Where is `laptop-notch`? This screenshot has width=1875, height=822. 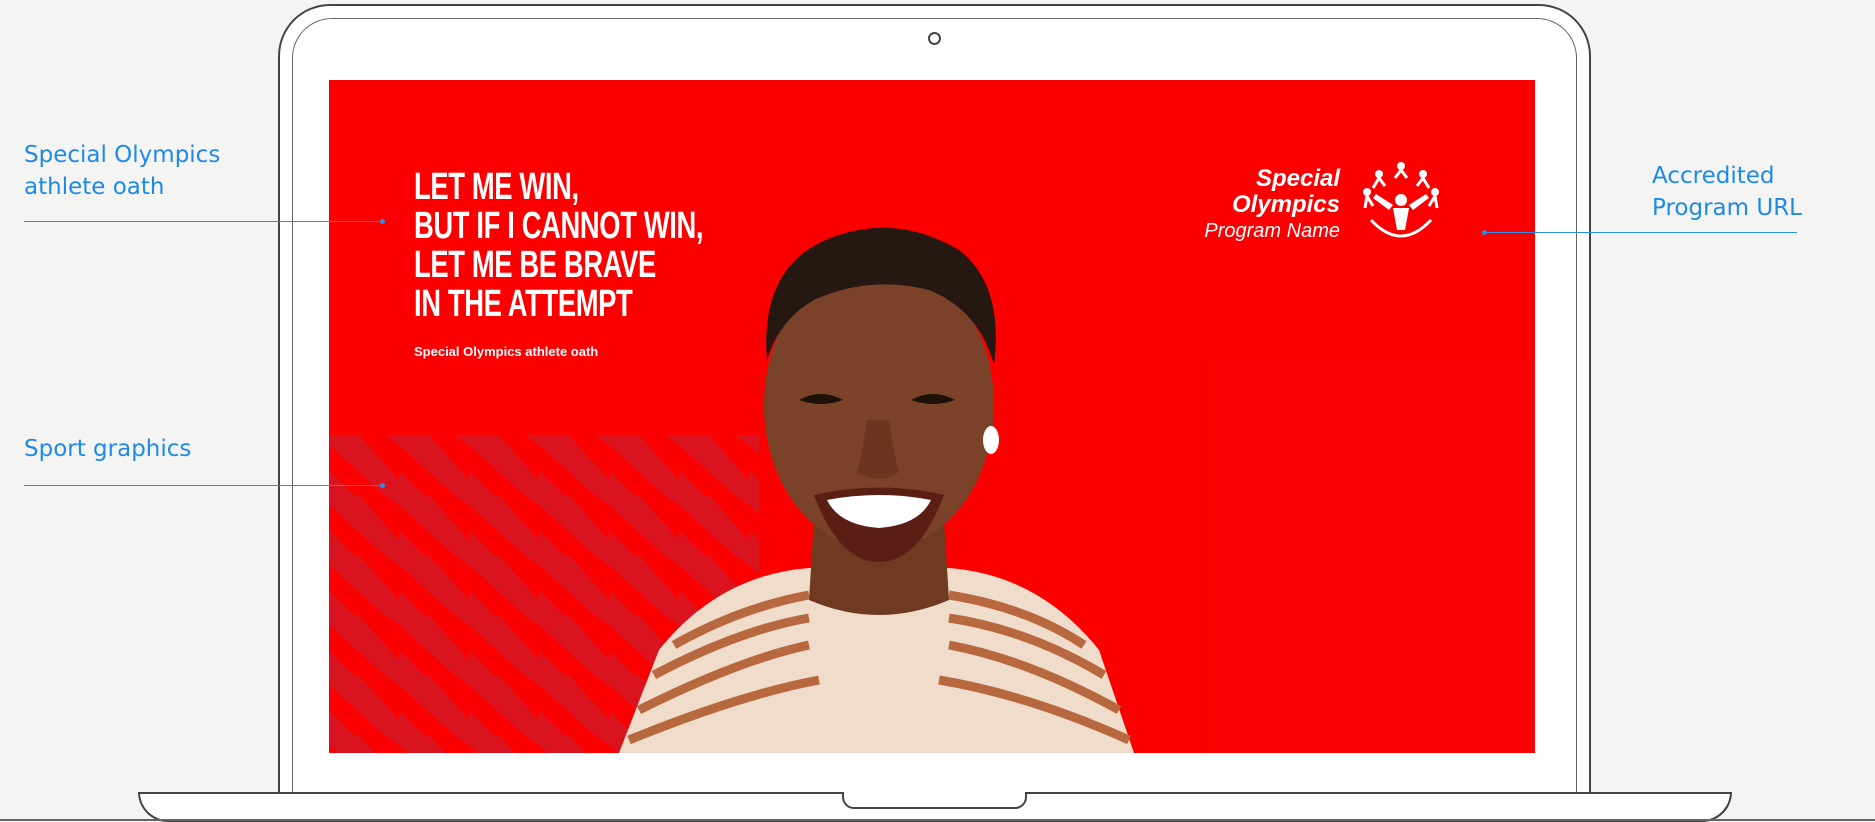 laptop-notch is located at coordinates (934, 800).